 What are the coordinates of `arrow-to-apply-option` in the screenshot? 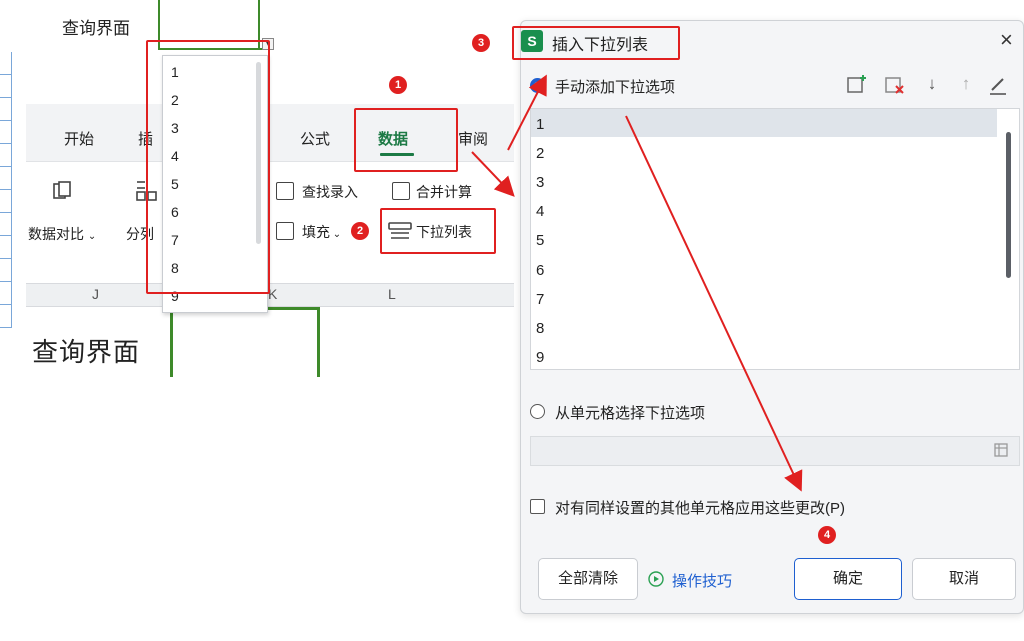 It's located at (714, 303).